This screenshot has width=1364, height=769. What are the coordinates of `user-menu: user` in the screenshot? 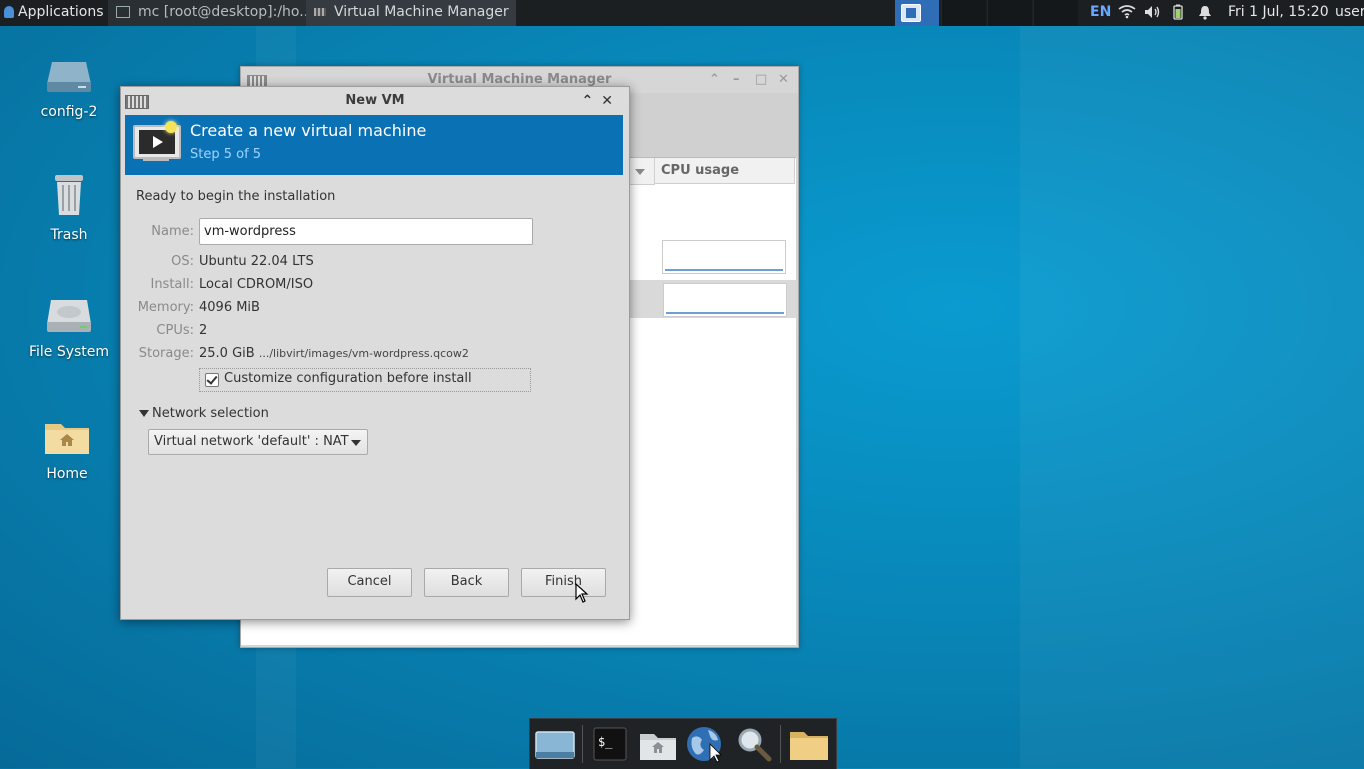 It's located at (1349, 13).